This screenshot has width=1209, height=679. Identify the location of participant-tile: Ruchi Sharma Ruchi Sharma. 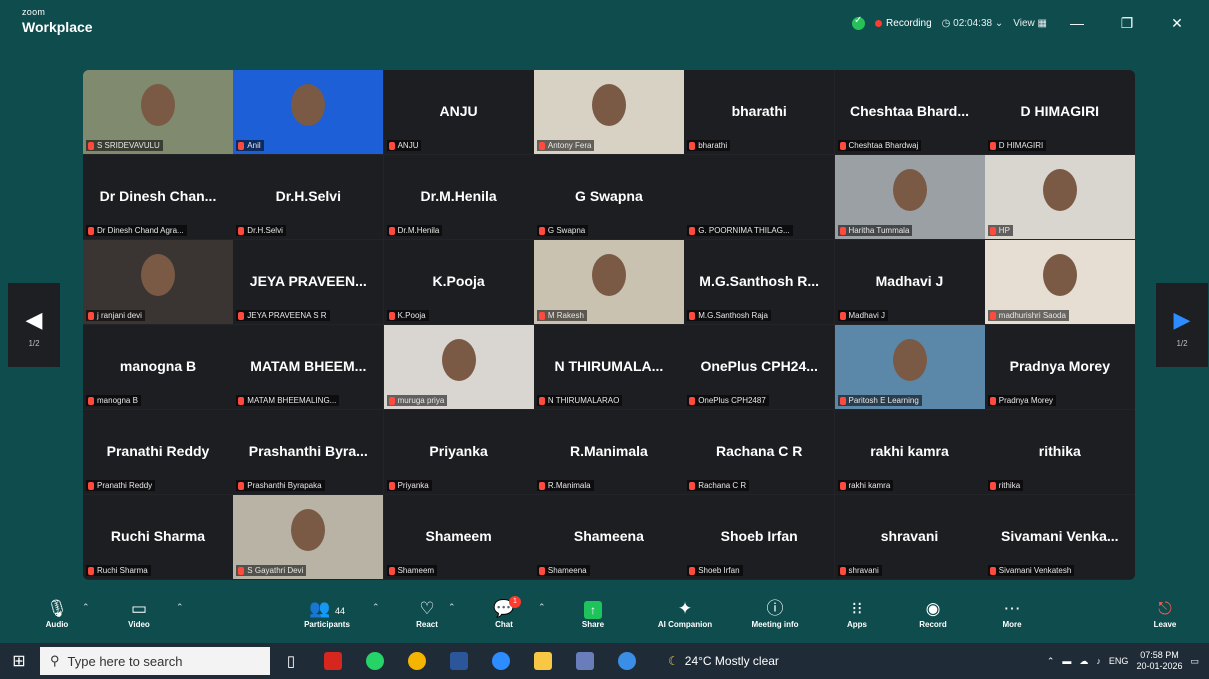
(158, 537).